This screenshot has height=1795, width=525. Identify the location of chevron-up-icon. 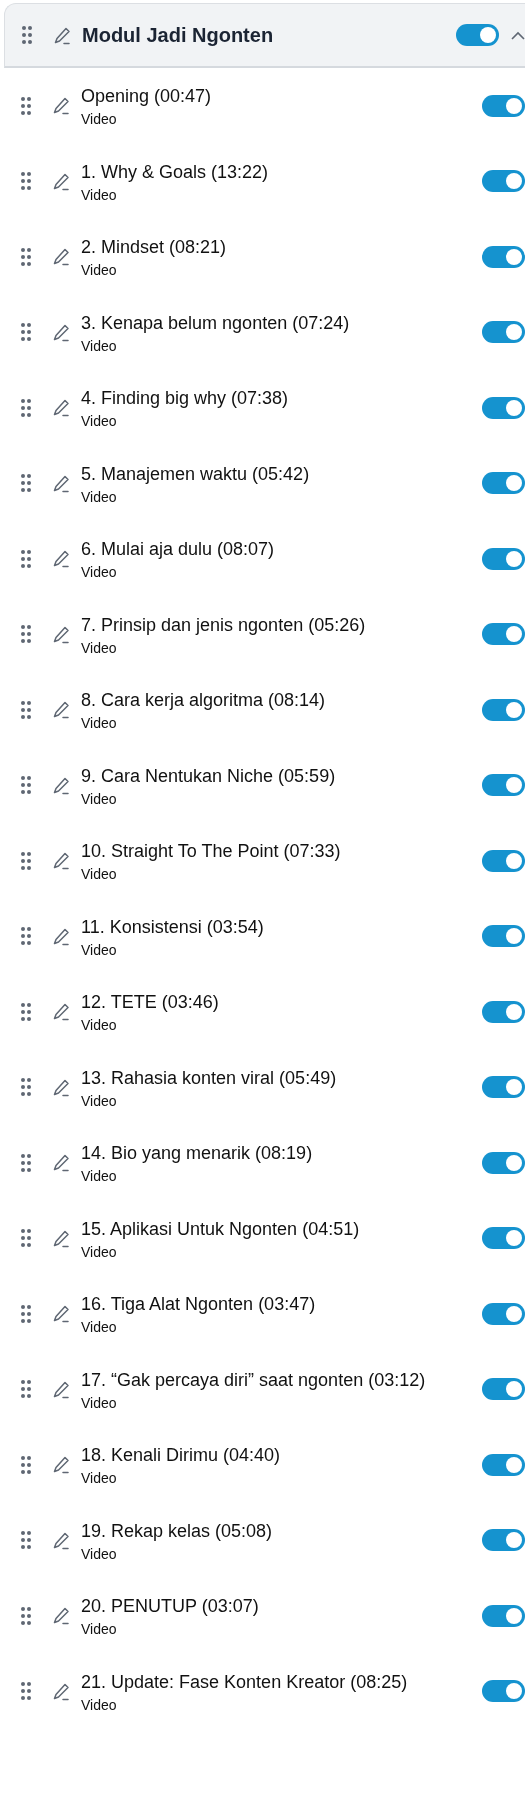
(518, 35).